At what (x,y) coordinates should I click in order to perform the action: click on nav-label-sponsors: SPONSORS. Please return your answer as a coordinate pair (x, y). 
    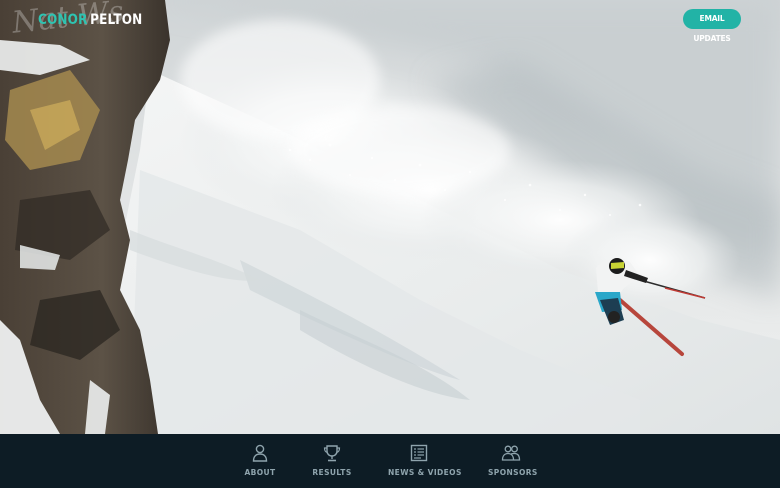
    Looking at the image, I should click on (513, 472).